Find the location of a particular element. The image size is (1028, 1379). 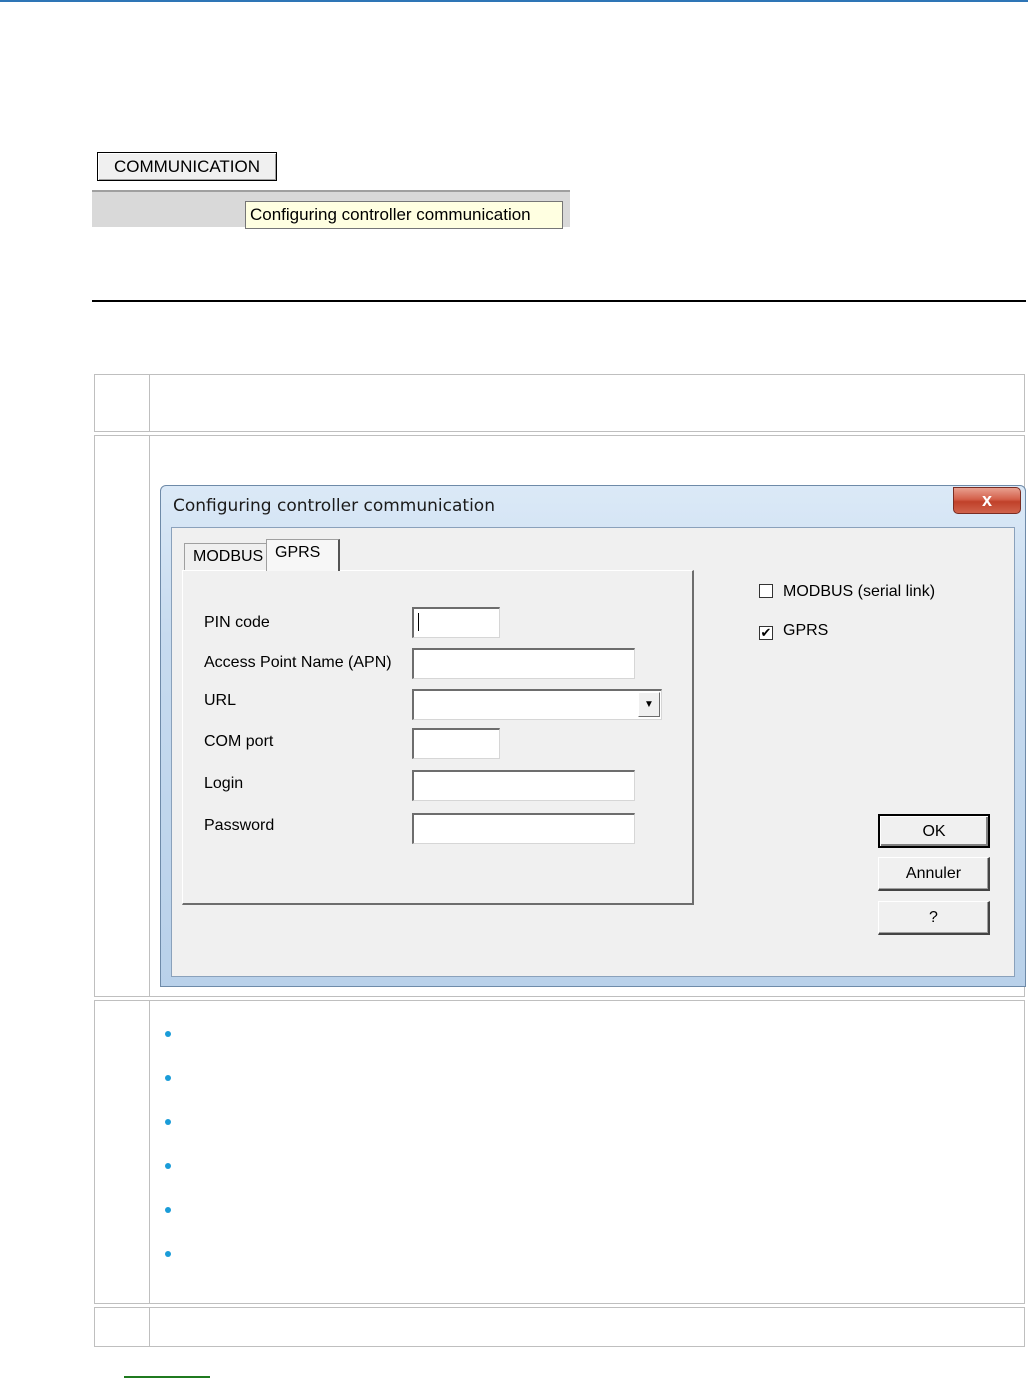

header-rule is located at coordinates (514, 1).